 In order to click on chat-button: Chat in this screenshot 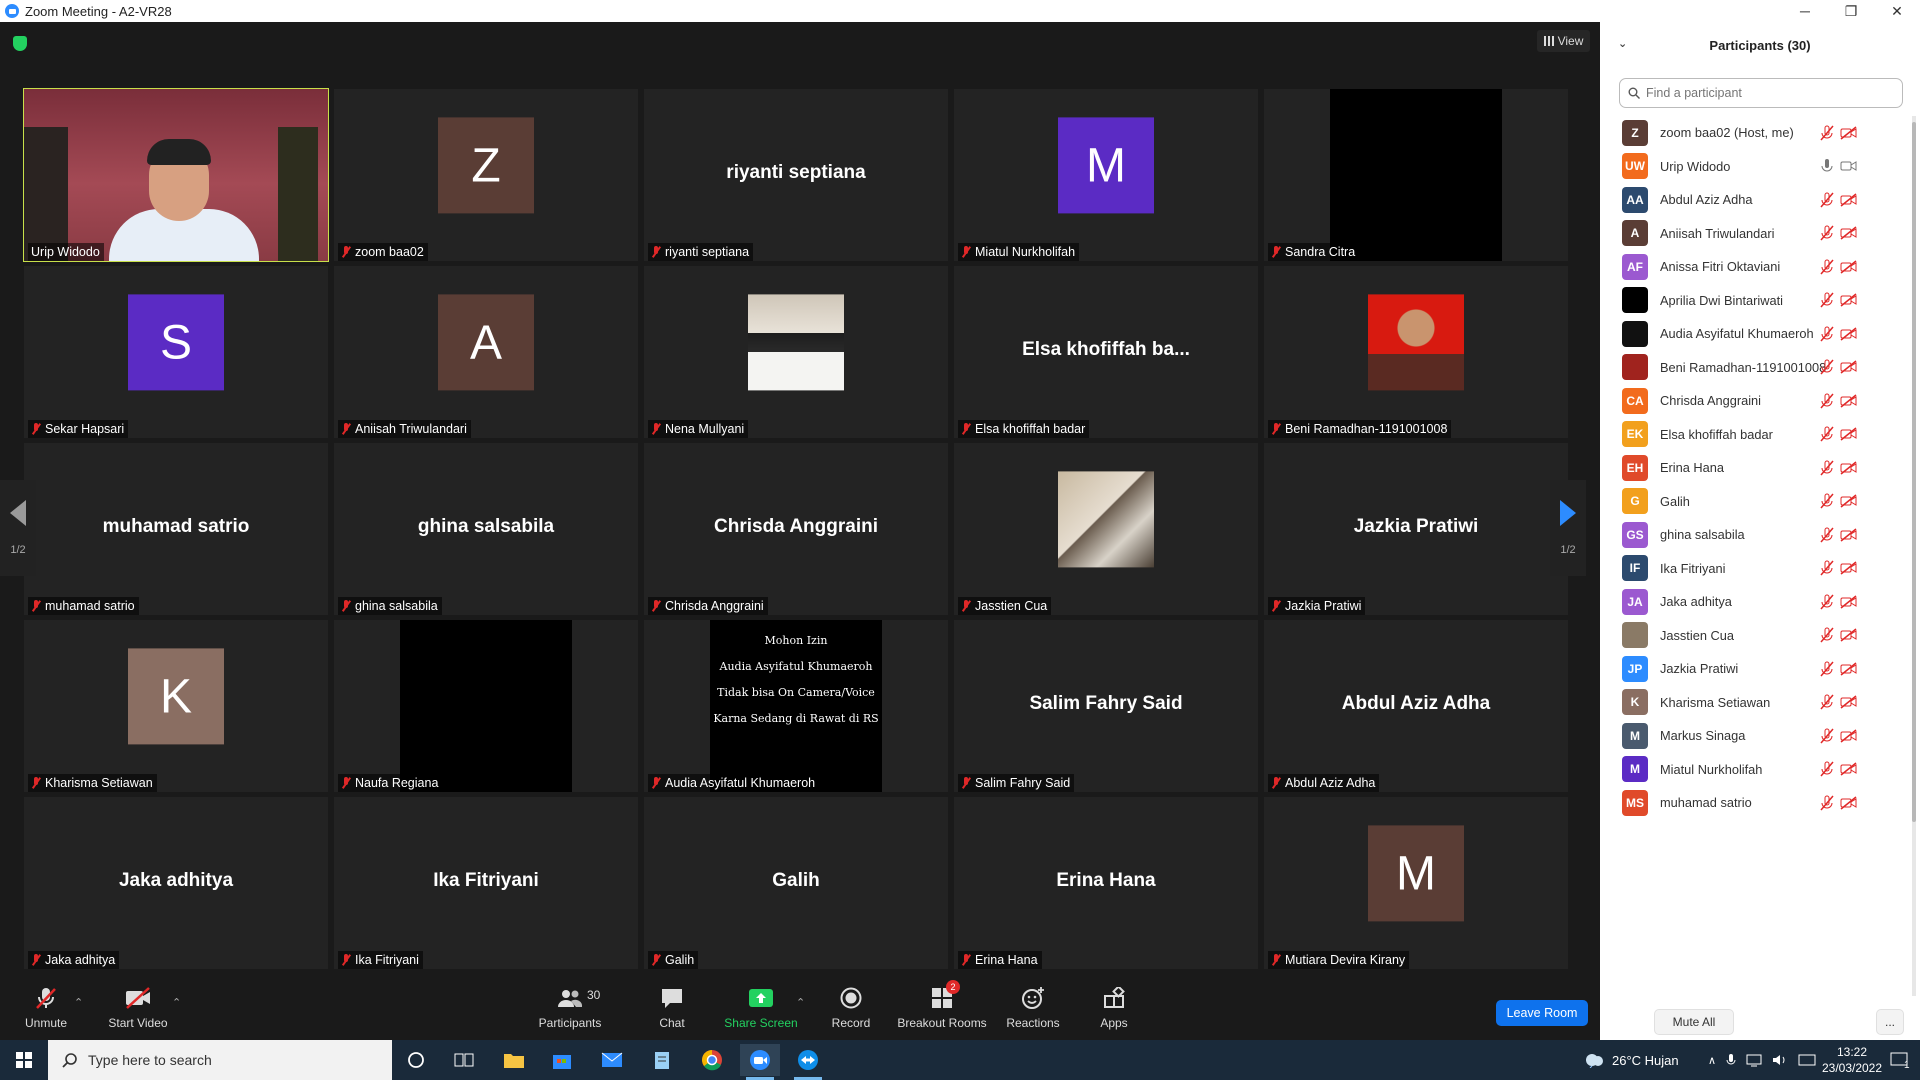, I will do `click(672, 1008)`.